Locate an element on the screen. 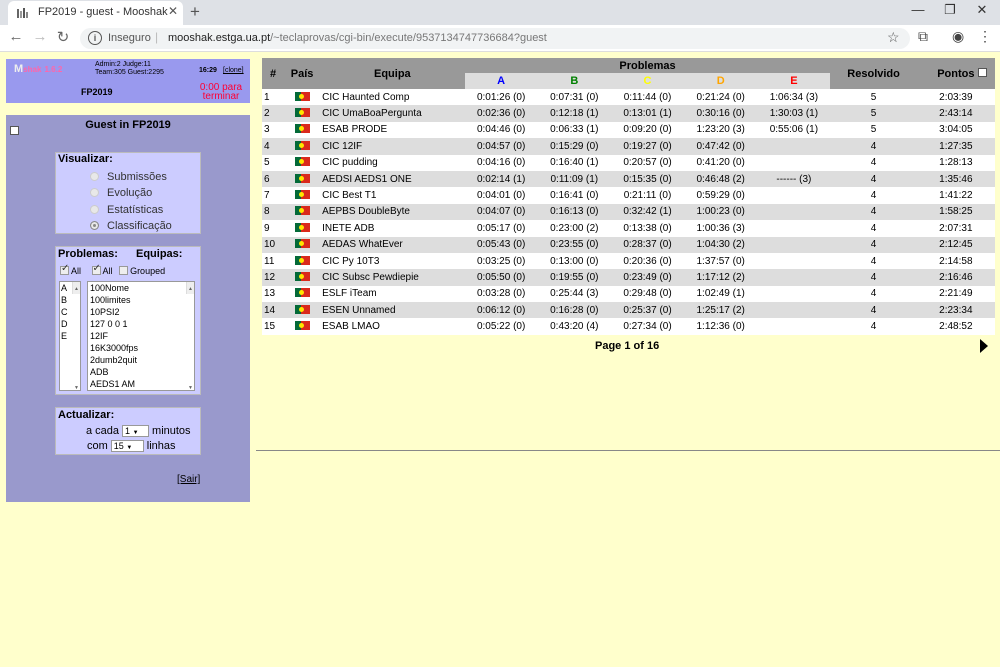  lines-value: 15 is located at coordinates (118, 446).